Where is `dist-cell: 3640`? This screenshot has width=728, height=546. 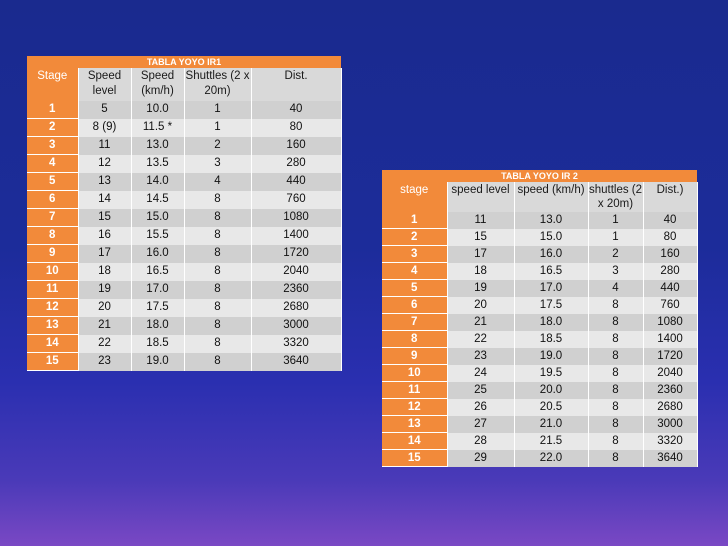 dist-cell: 3640 is located at coordinates (670, 458).